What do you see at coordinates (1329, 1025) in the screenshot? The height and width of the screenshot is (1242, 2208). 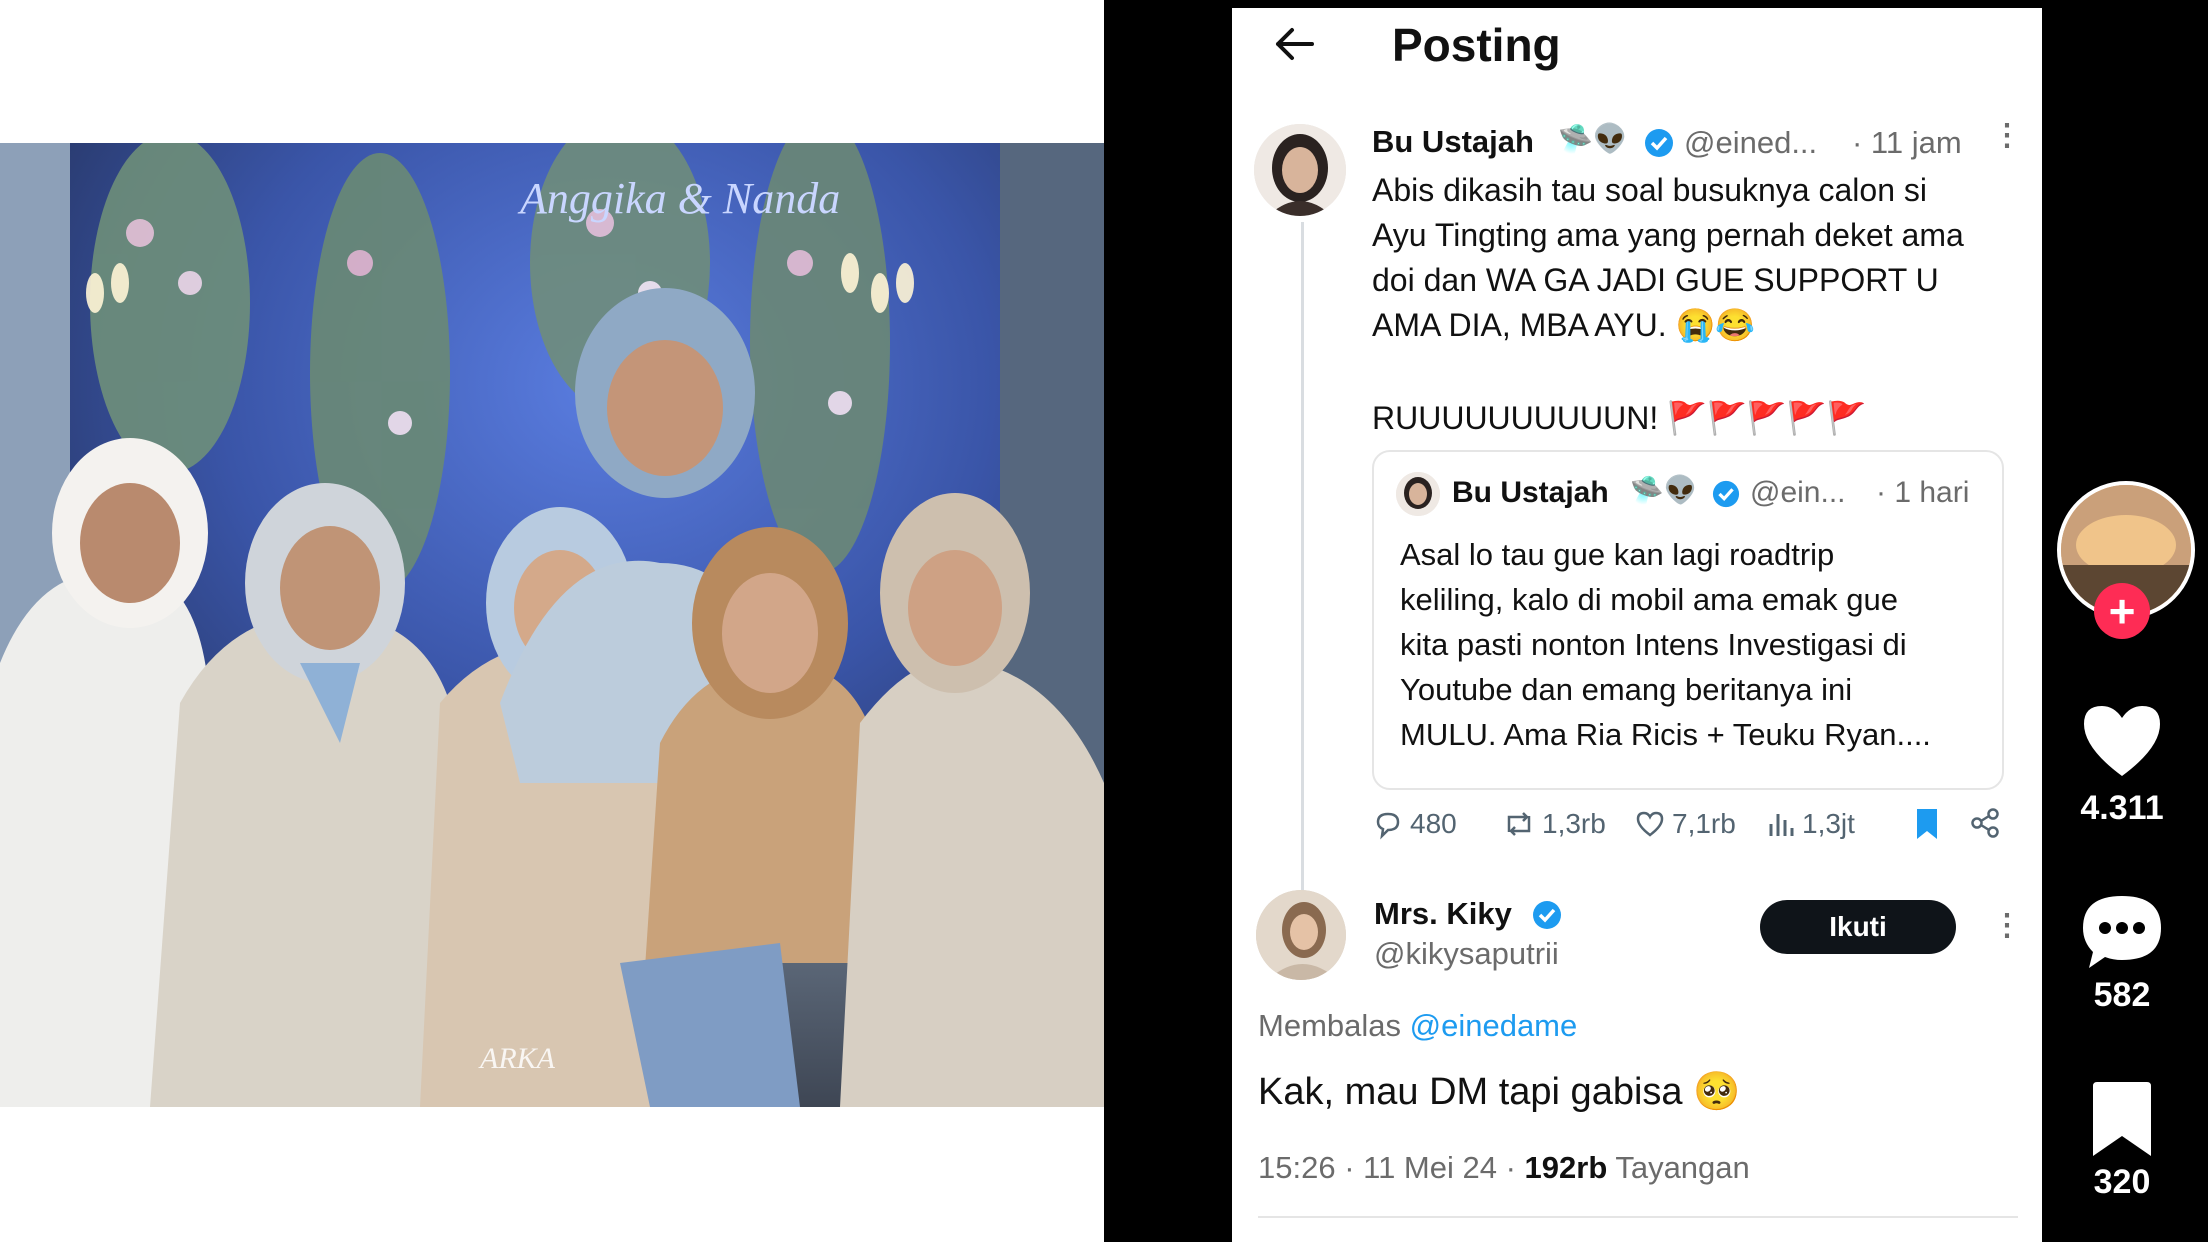 I see `replying-prefix: Membalas` at bounding box center [1329, 1025].